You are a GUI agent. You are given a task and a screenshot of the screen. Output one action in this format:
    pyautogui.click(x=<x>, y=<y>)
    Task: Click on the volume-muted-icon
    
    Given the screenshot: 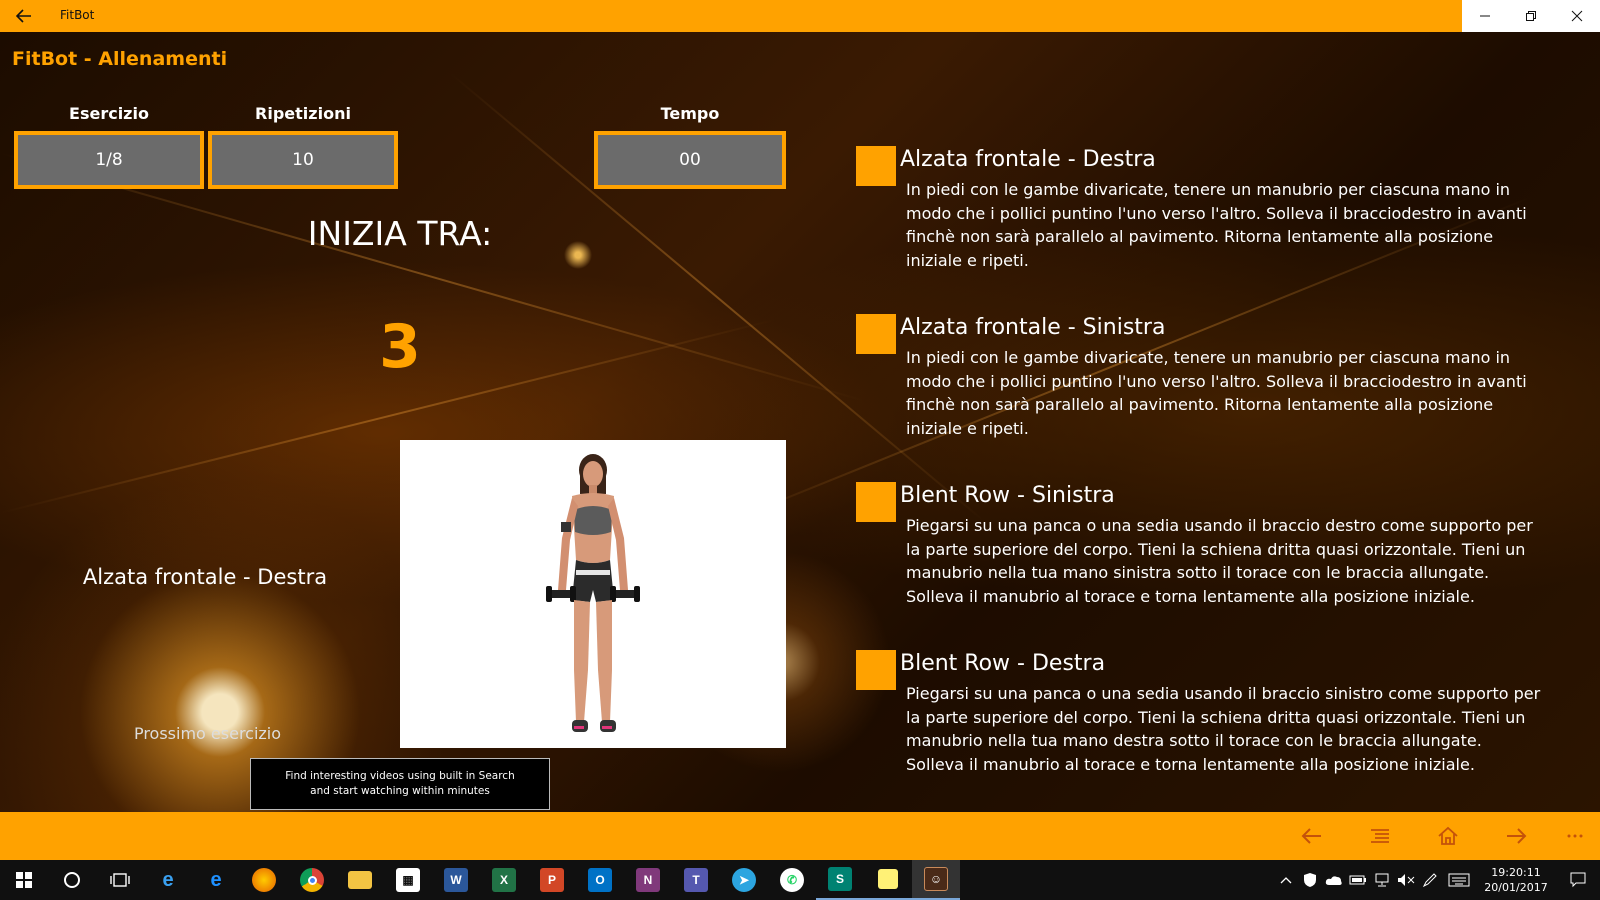 What is the action you would take?
    pyautogui.click(x=1406, y=880)
    